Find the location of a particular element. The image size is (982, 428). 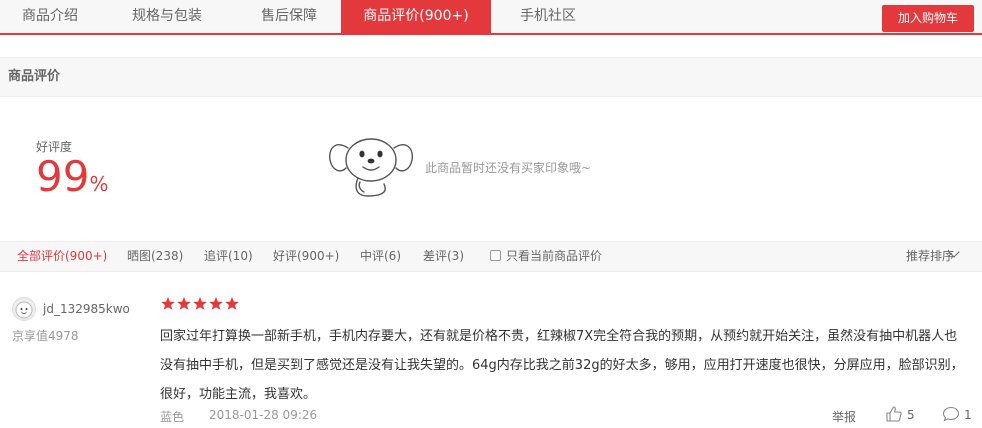

like-count: 5 is located at coordinates (911, 415).